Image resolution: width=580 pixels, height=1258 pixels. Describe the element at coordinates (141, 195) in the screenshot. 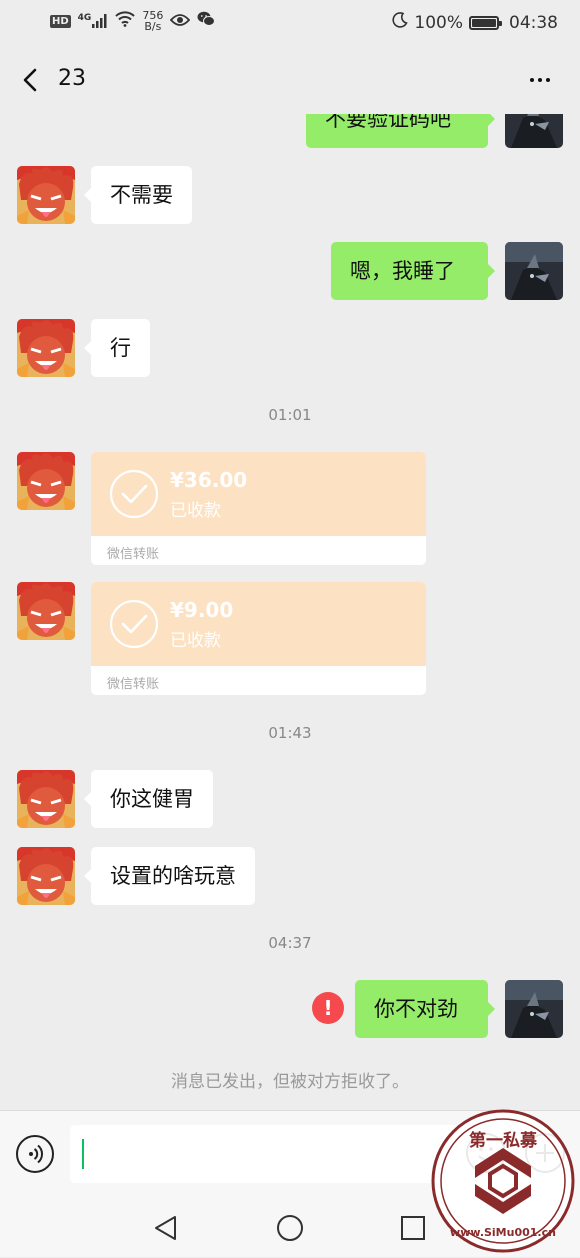

I see `message-text: 不需要` at that location.